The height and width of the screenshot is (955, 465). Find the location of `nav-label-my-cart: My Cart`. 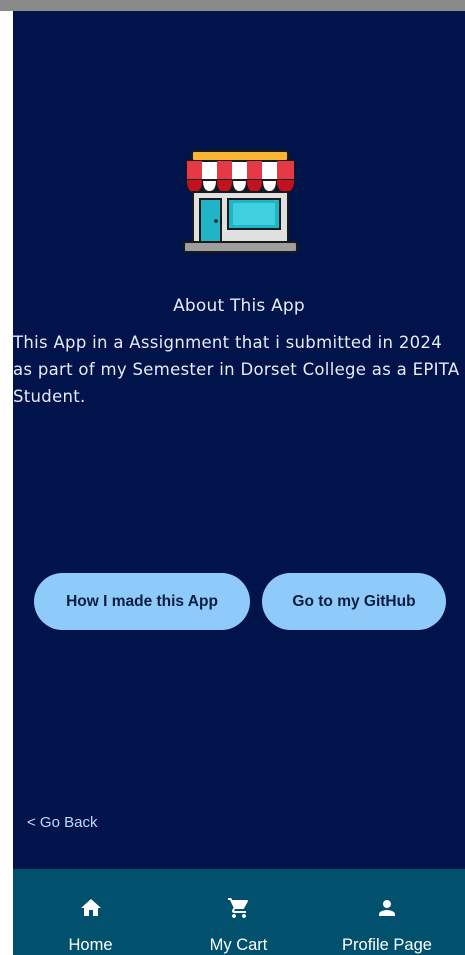

nav-label-my-cart: My Cart is located at coordinates (238, 945).